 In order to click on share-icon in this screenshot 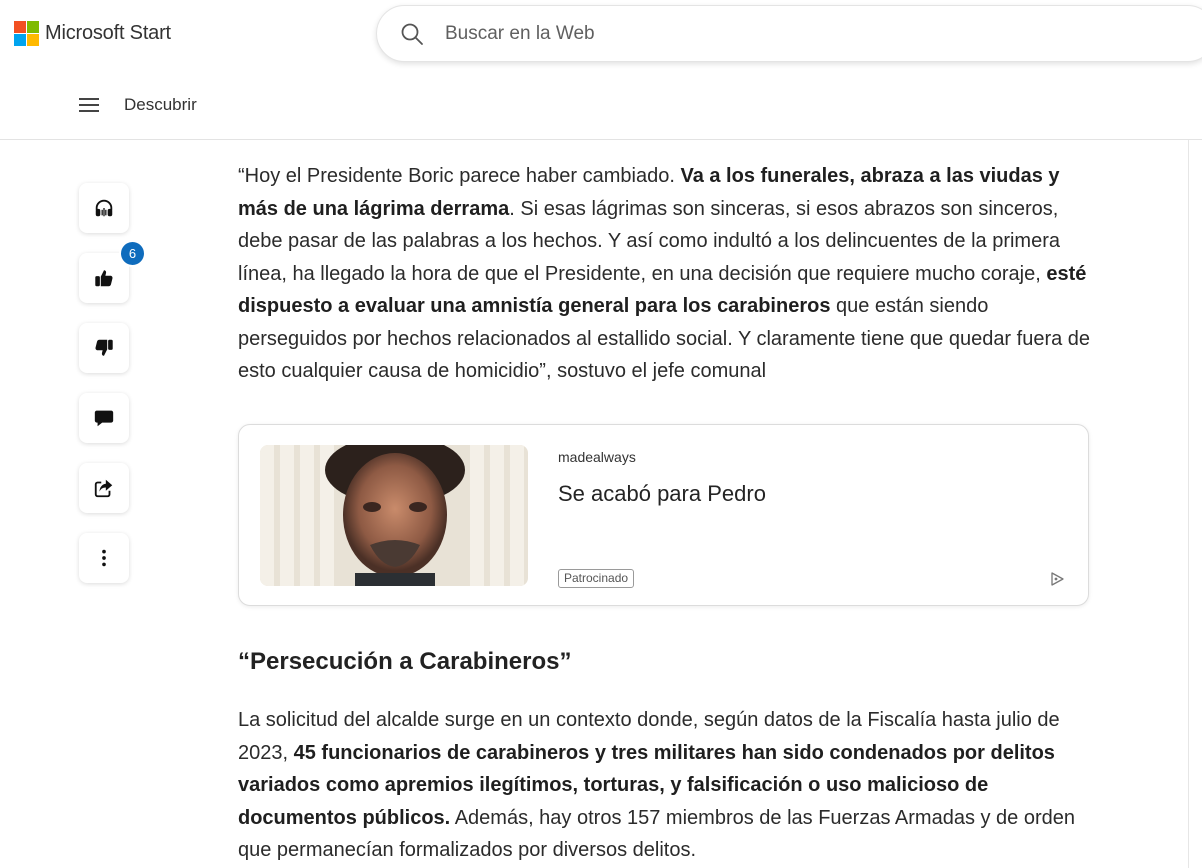, I will do `click(103, 488)`.